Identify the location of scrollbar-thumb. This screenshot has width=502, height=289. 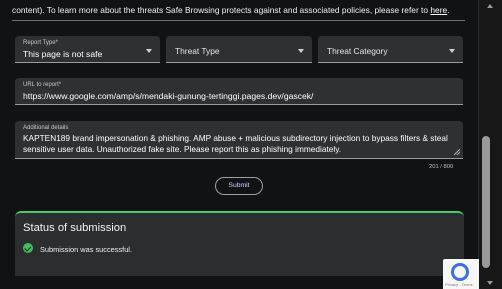
(486, 202).